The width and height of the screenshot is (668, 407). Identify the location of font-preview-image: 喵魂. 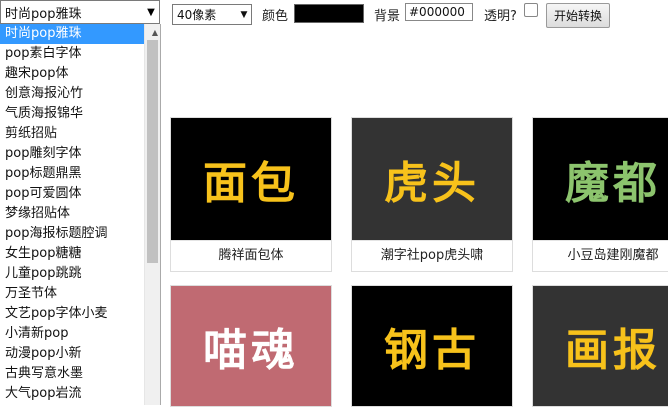
(251, 346).